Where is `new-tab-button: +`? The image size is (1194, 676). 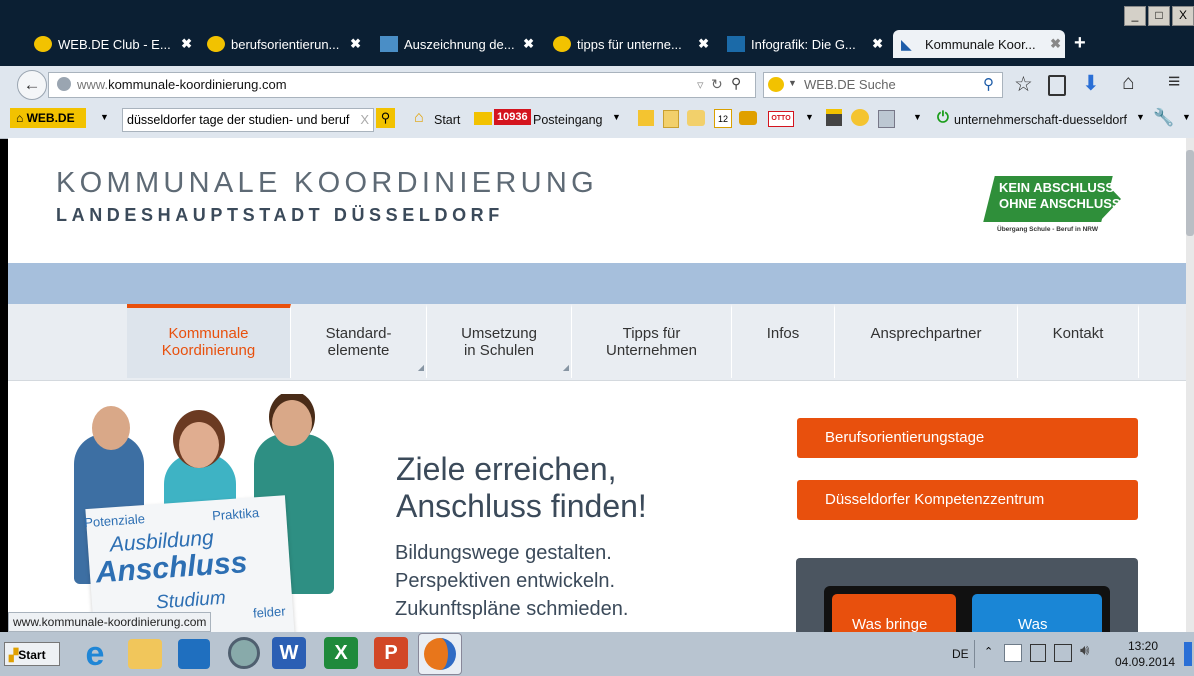
new-tab-button: + is located at coordinates (1080, 43).